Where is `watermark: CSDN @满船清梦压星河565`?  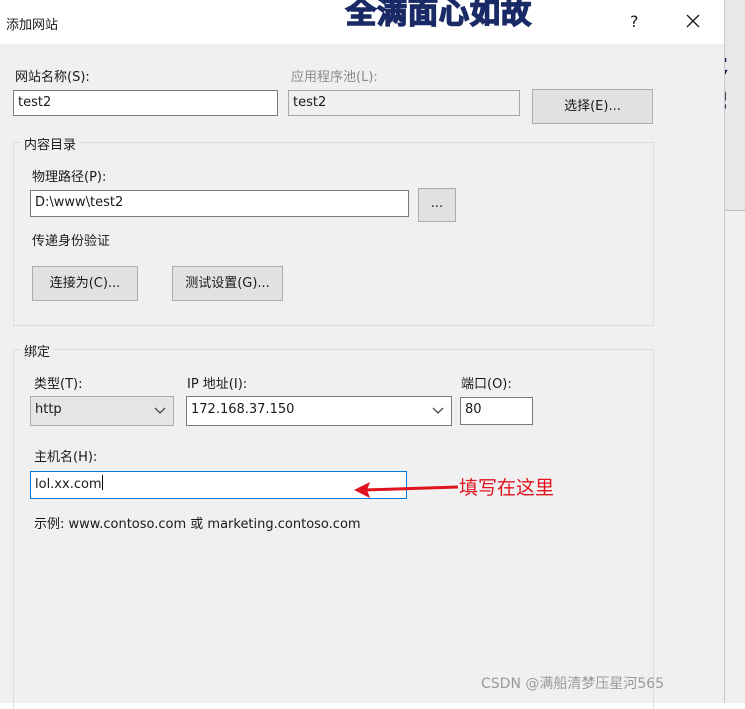 watermark: CSDN @满船清梦压星河565 is located at coordinates (573, 684).